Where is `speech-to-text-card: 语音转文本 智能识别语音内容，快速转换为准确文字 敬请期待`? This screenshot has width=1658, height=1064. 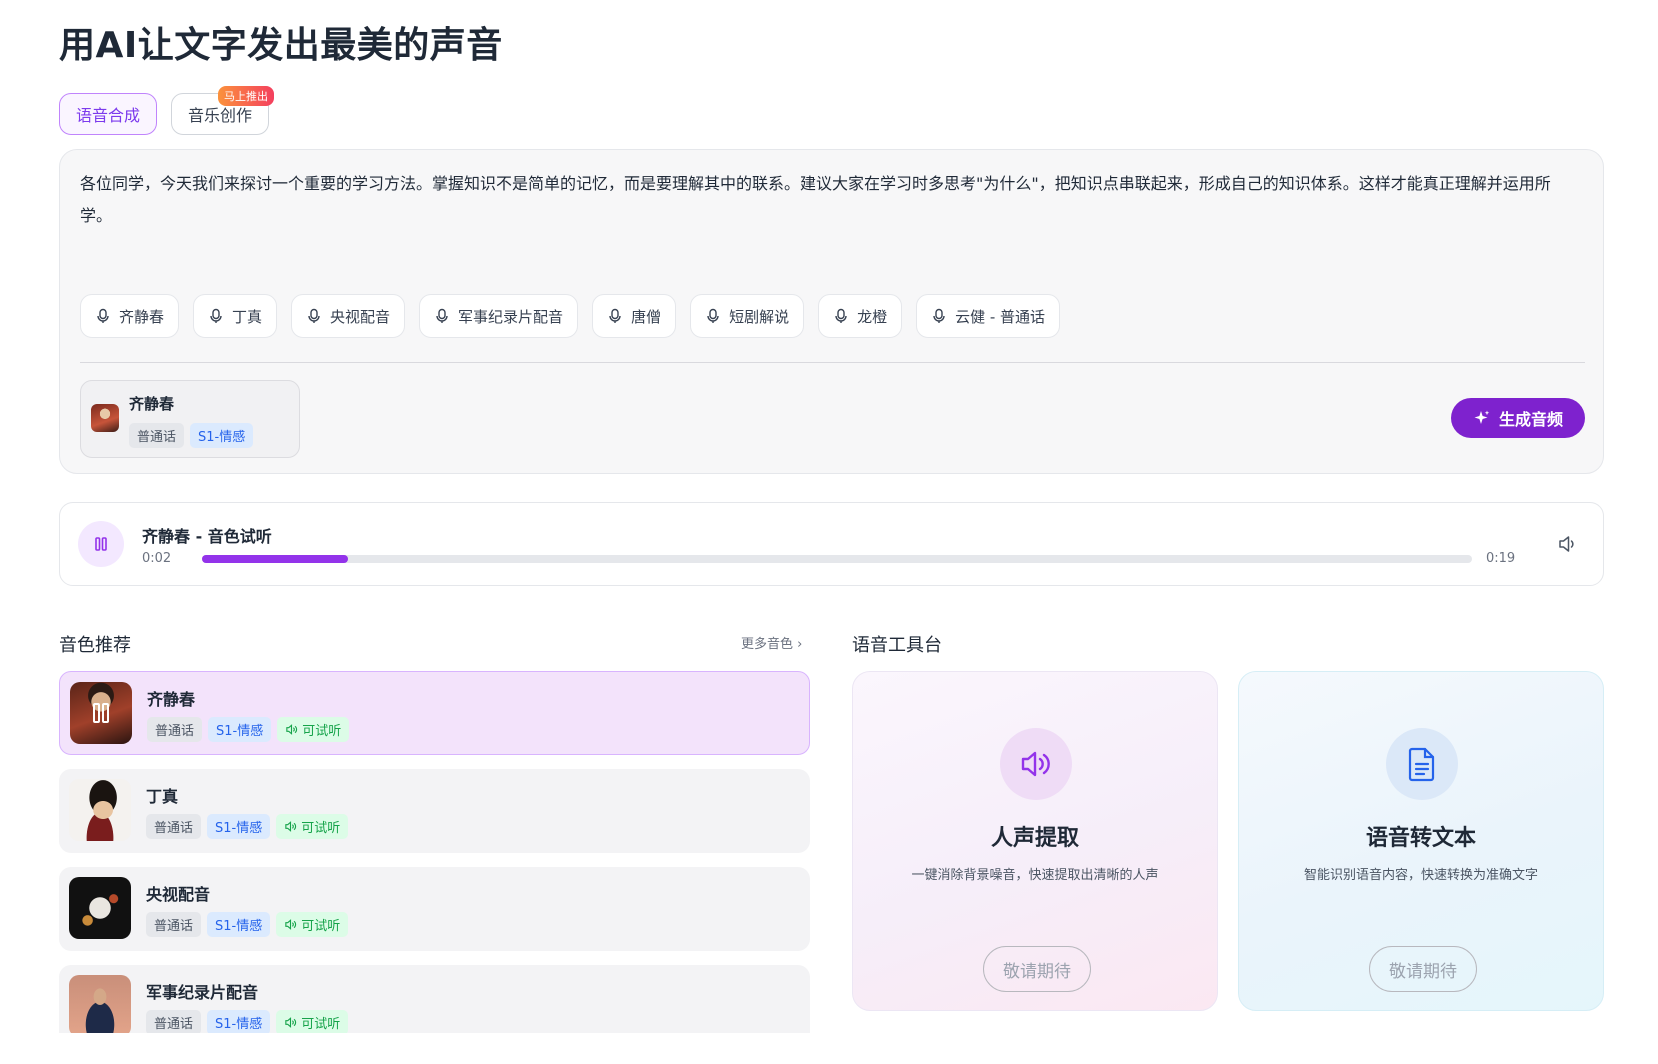
speech-to-text-card: 语音转文本 智能识别语音内容，快速转换为准确文字 敬请期待 is located at coordinates (1421, 841).